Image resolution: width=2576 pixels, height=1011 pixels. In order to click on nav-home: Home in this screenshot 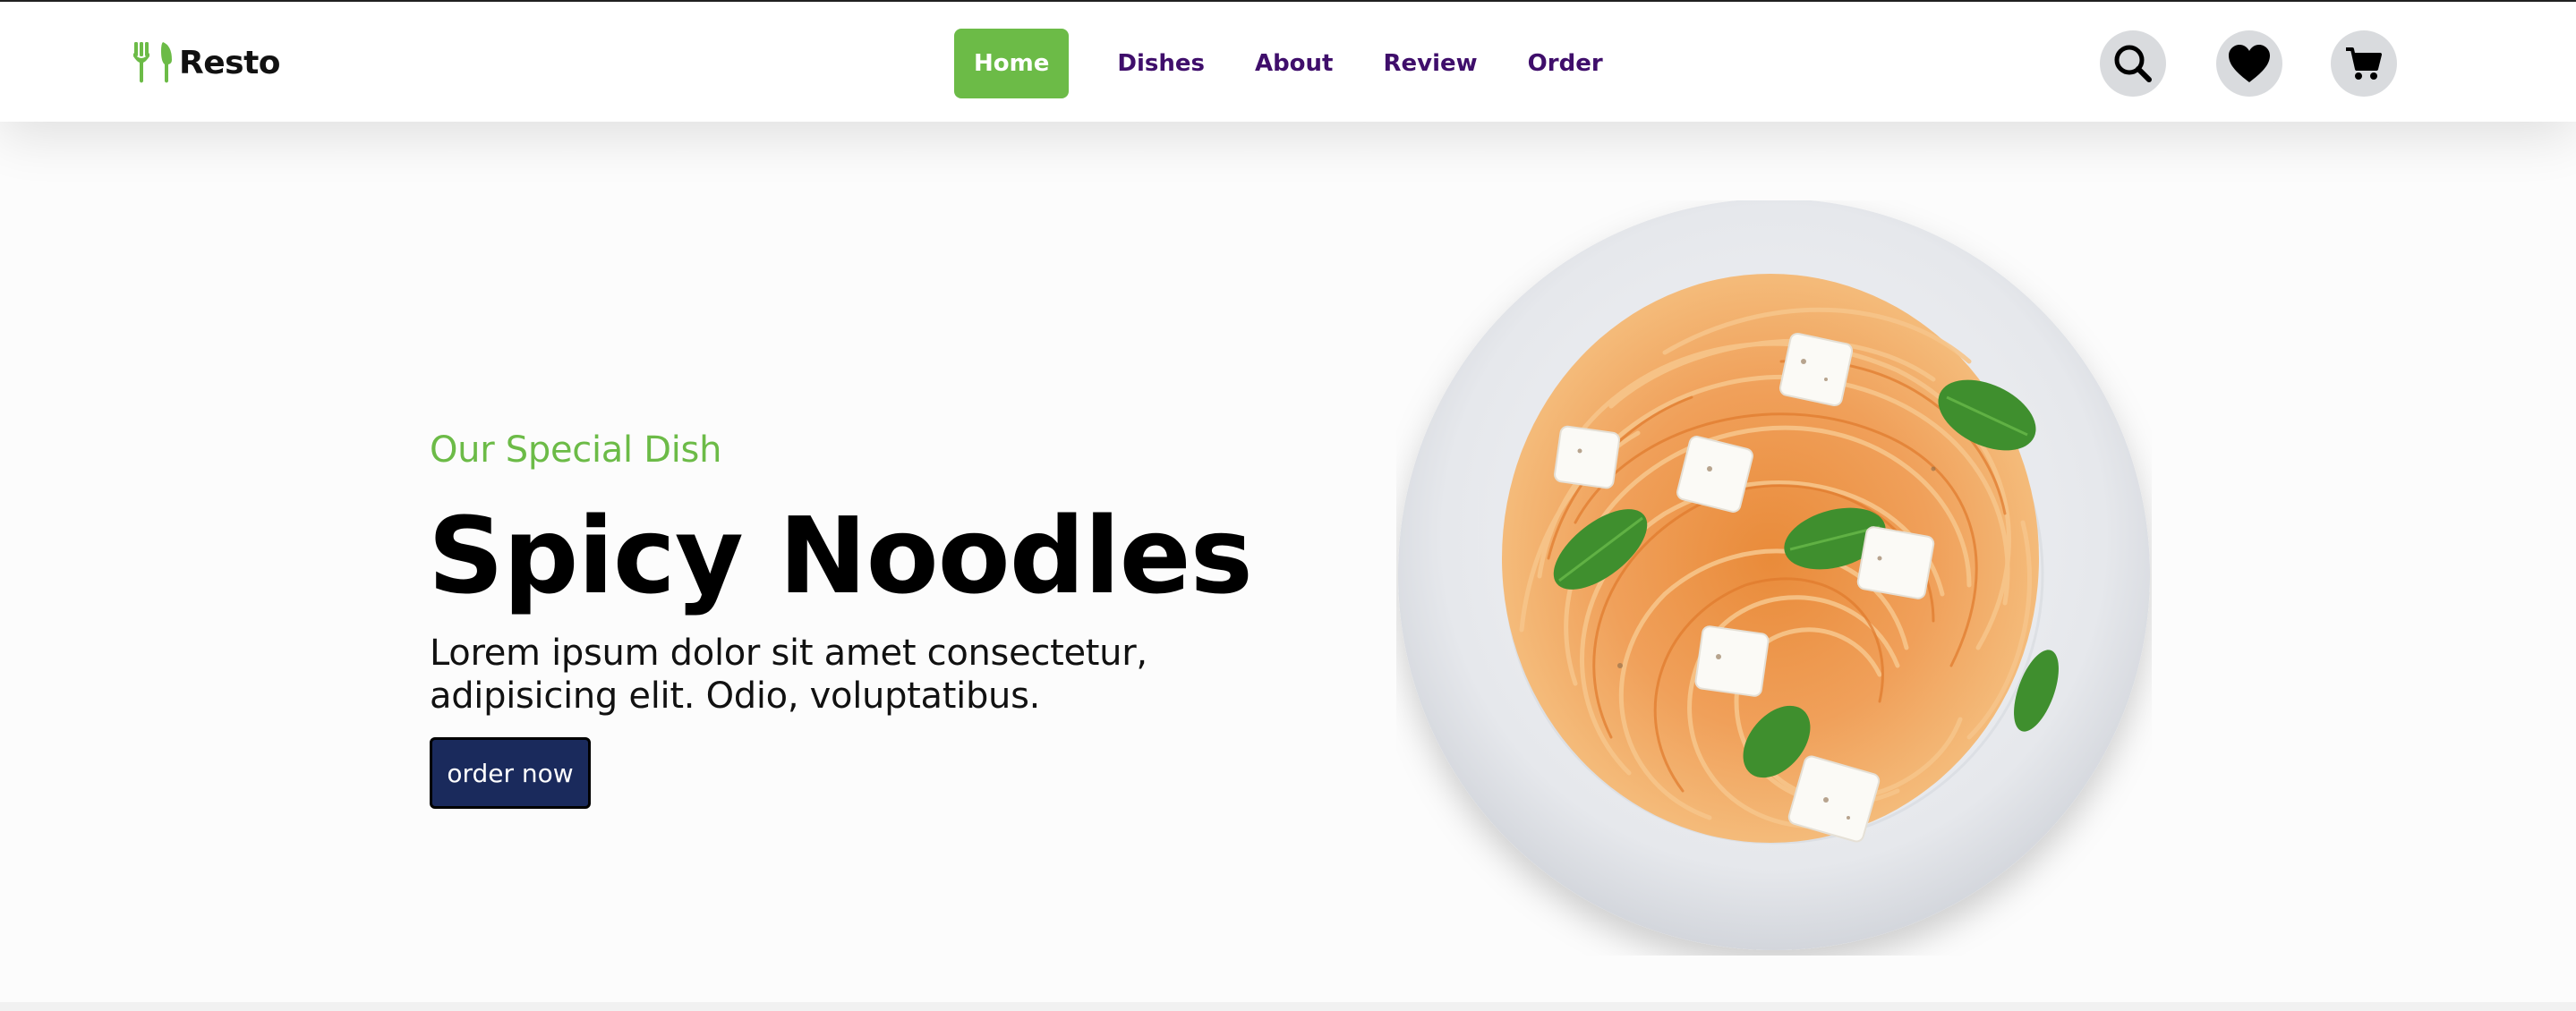, I will do `click(1012, 64)`.